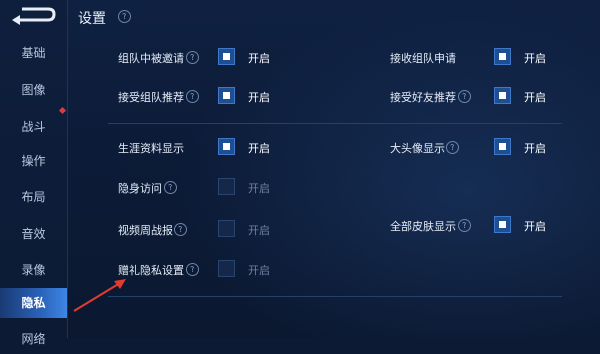  What do you see at coordinates (502, 224) in the screenshot?
I see `checkbox-all-skins` at bounding box center [502, 224].